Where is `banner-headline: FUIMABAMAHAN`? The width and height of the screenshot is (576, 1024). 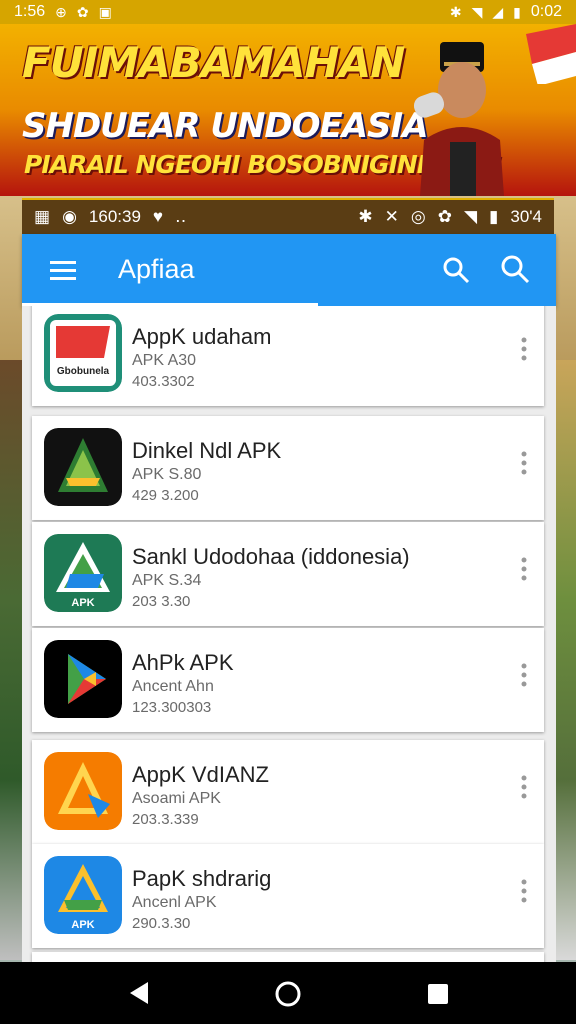
banner-headline: FUIMABAMAHAN is located at coordinates (213, 62).